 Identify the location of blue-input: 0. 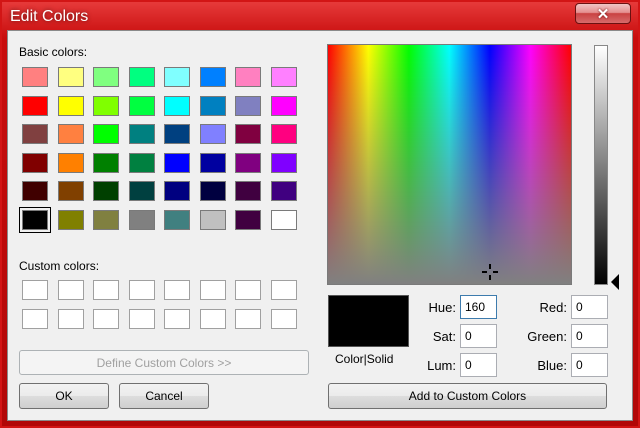
(589, 365).